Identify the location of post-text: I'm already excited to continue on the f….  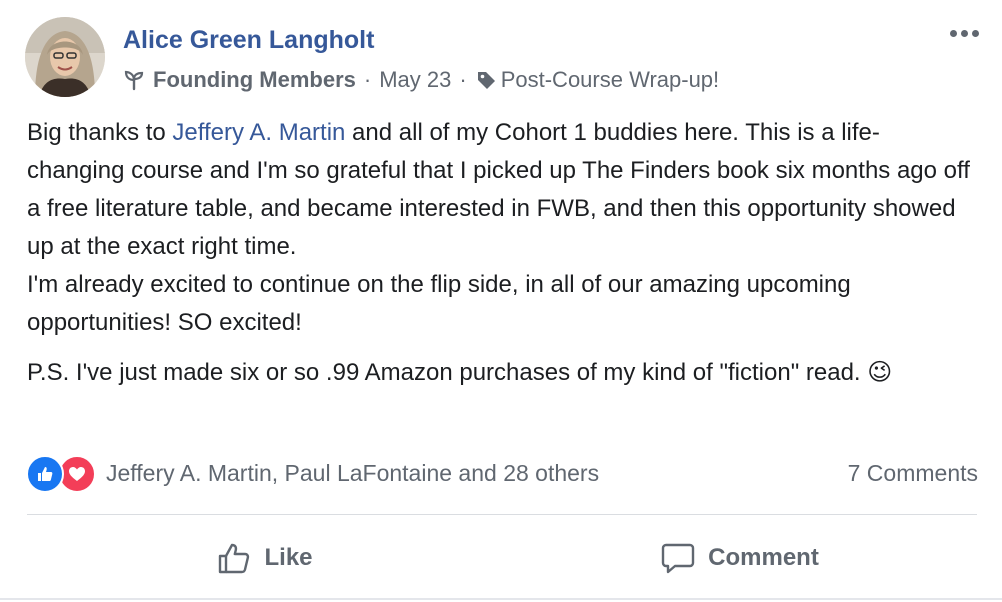
(439, 303).